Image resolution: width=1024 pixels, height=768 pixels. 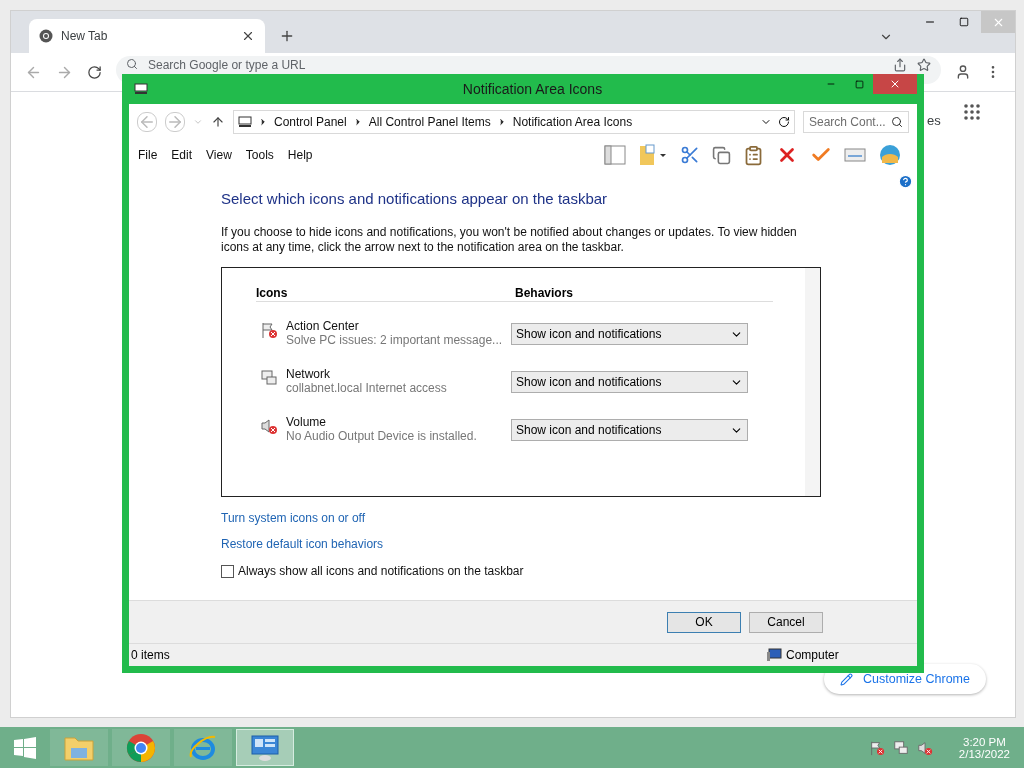 What do you see at coordinates (222, 155) in the screenshot?
I see `menu-item: View` at bounding box center [222, 155].